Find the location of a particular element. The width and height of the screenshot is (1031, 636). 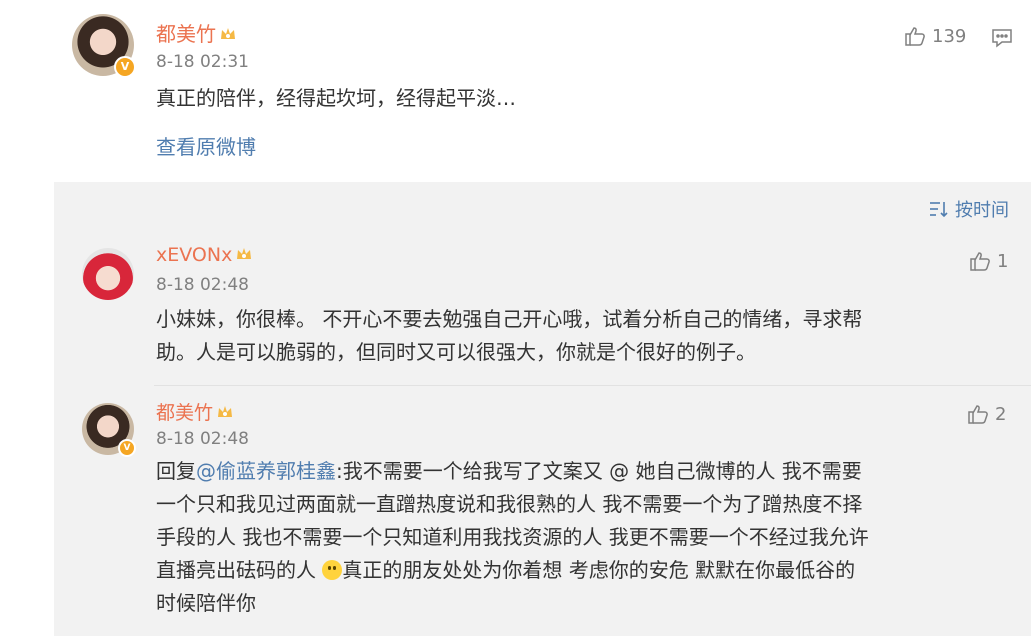

comment-author-name: xEVONx is located at coordinates (194, 255).